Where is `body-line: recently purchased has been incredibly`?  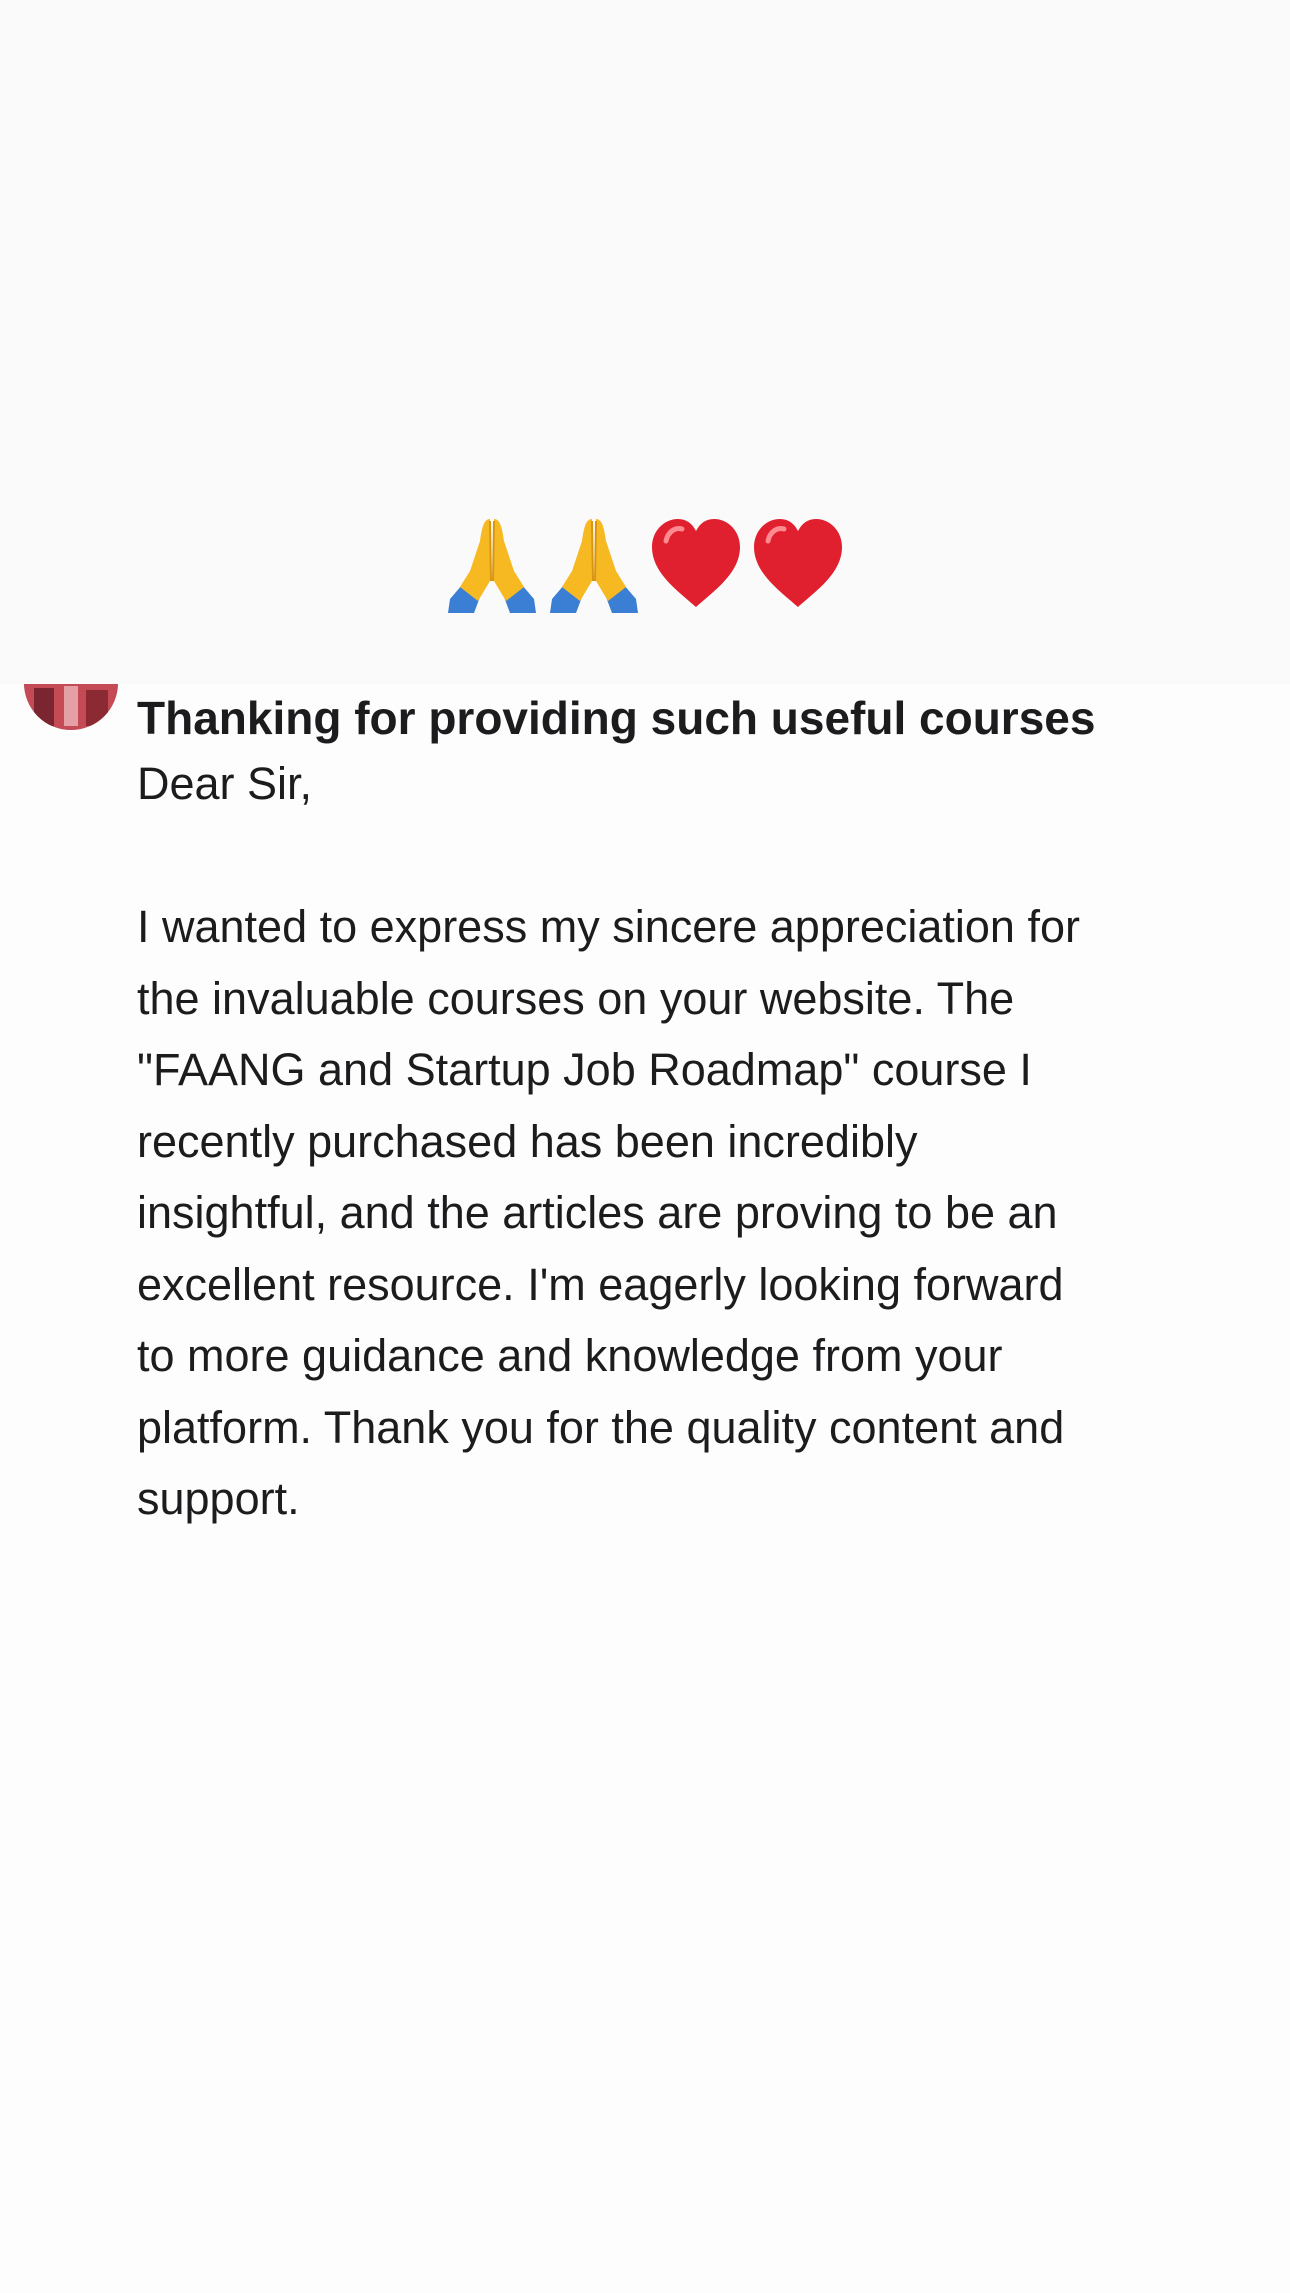 body-line: recently purchased has been incredibly is located at coordinates (527, 1141).